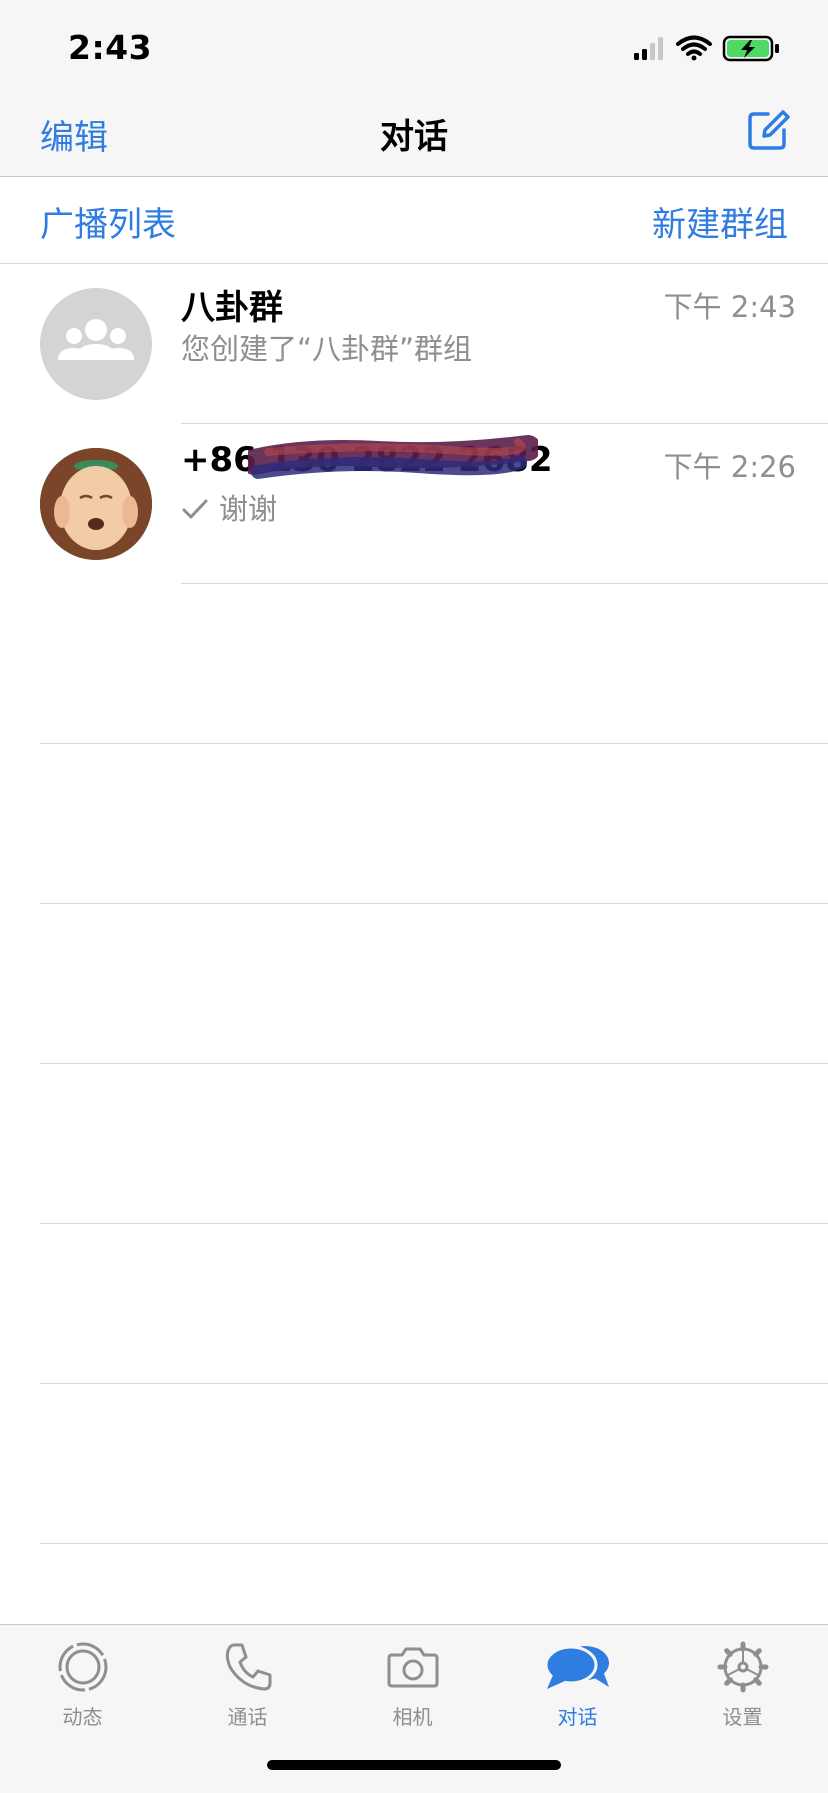  I want to click on status-bar: 2:43, so click(414, 46).